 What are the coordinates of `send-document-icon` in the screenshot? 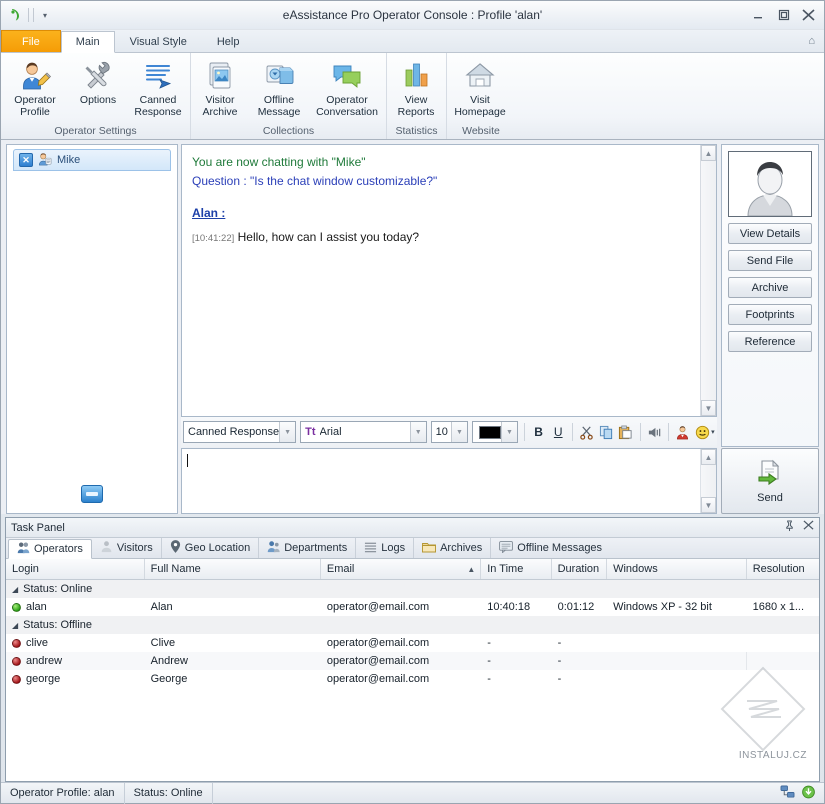 It's located at (770, 474).